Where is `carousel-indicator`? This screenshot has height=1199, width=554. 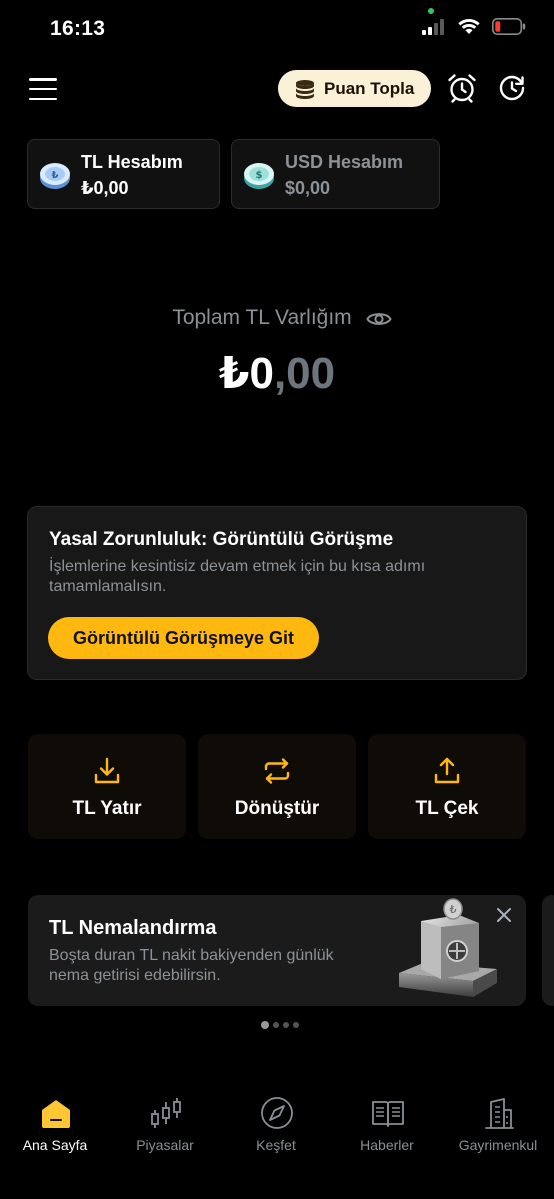
carousel-indicator is located at coordinates (280, 1025).